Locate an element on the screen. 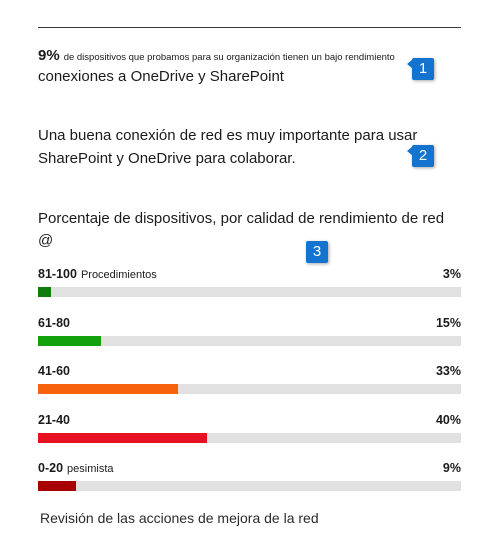  callout-3-badge: 3 is located at coordinates (317, 252).